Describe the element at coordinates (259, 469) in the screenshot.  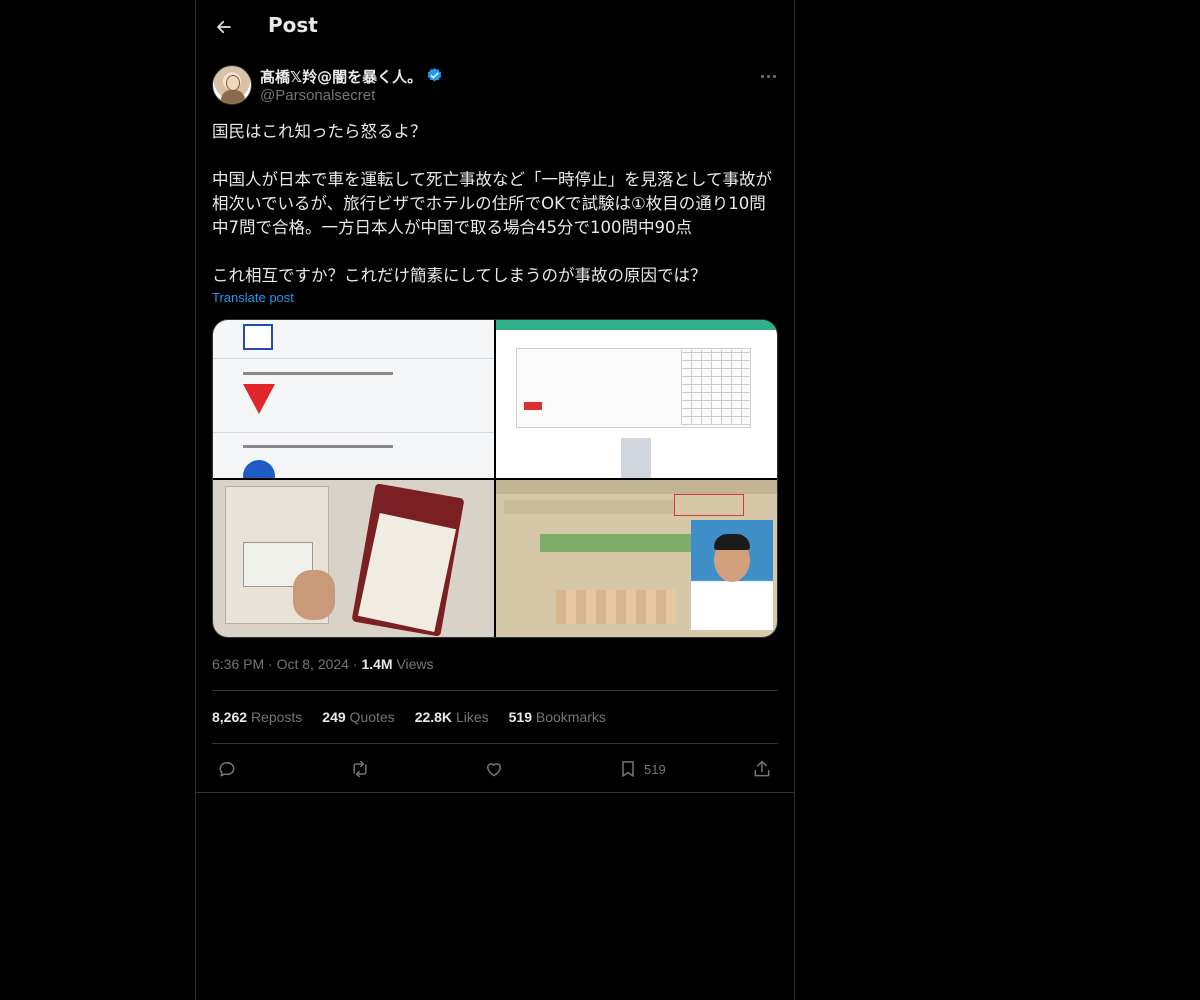
I see `road-sign-icon` at that location.